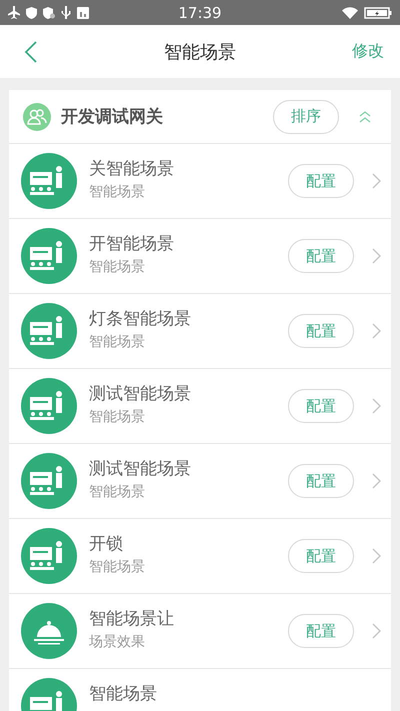 The image size is (400, 711). What do you see at coordinates (83, 12) in the screenshot?
I see `sim-icon` at bounding box center [83, 12].